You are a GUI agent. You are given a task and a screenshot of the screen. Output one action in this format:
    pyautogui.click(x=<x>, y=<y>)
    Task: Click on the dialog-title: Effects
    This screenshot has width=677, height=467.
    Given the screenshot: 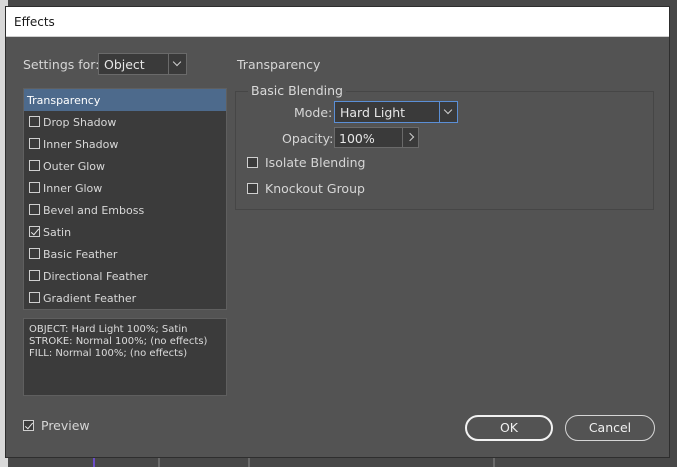 What is the action you would take?
    pyautogui.click(x=34, y=22)
    